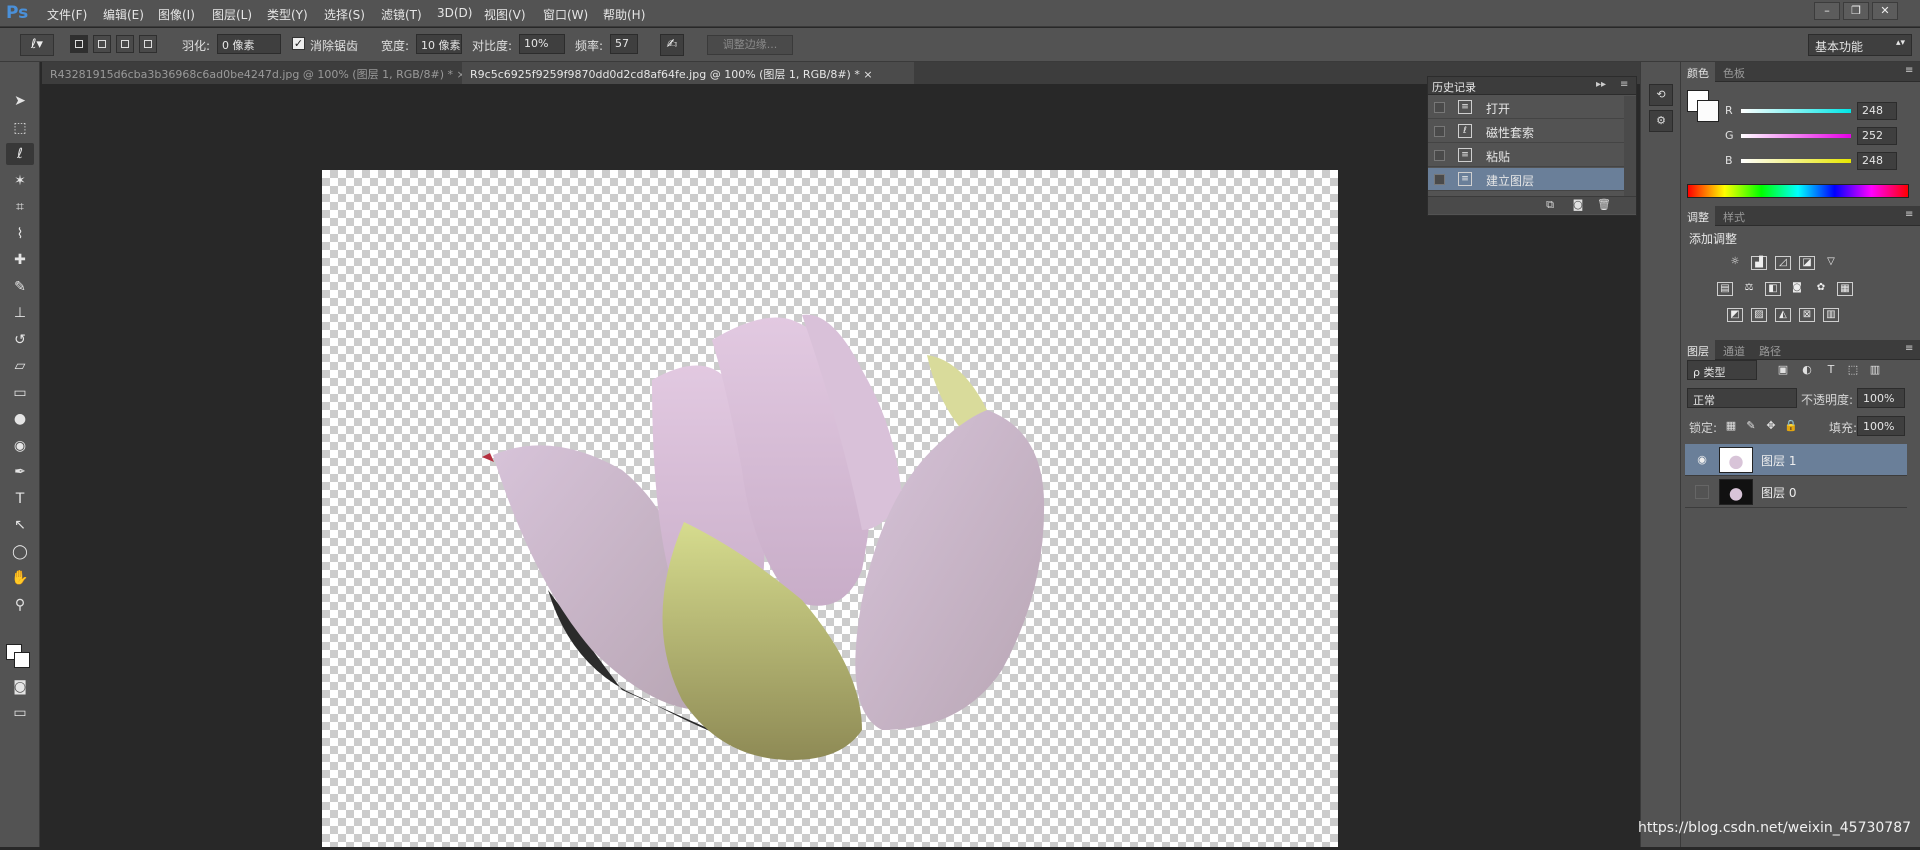  What do you see at coordinates (454, 13) in the screenshot?
I see `menu-3d: 3D(D)` at bounding box center [454, 13].